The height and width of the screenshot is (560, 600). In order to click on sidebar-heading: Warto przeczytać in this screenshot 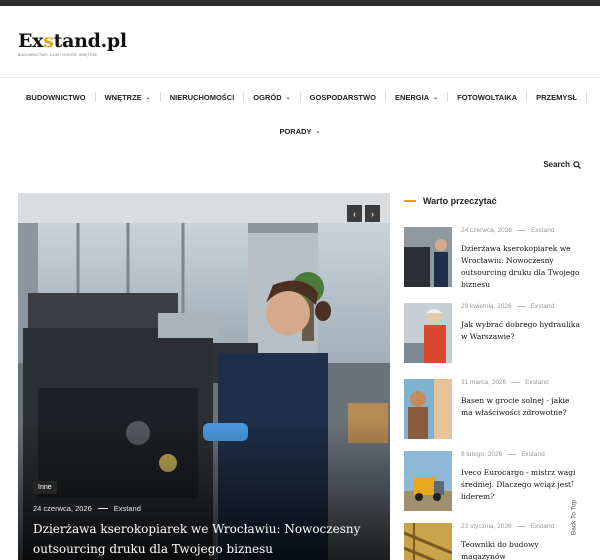, I will do `click(494, 201)`.